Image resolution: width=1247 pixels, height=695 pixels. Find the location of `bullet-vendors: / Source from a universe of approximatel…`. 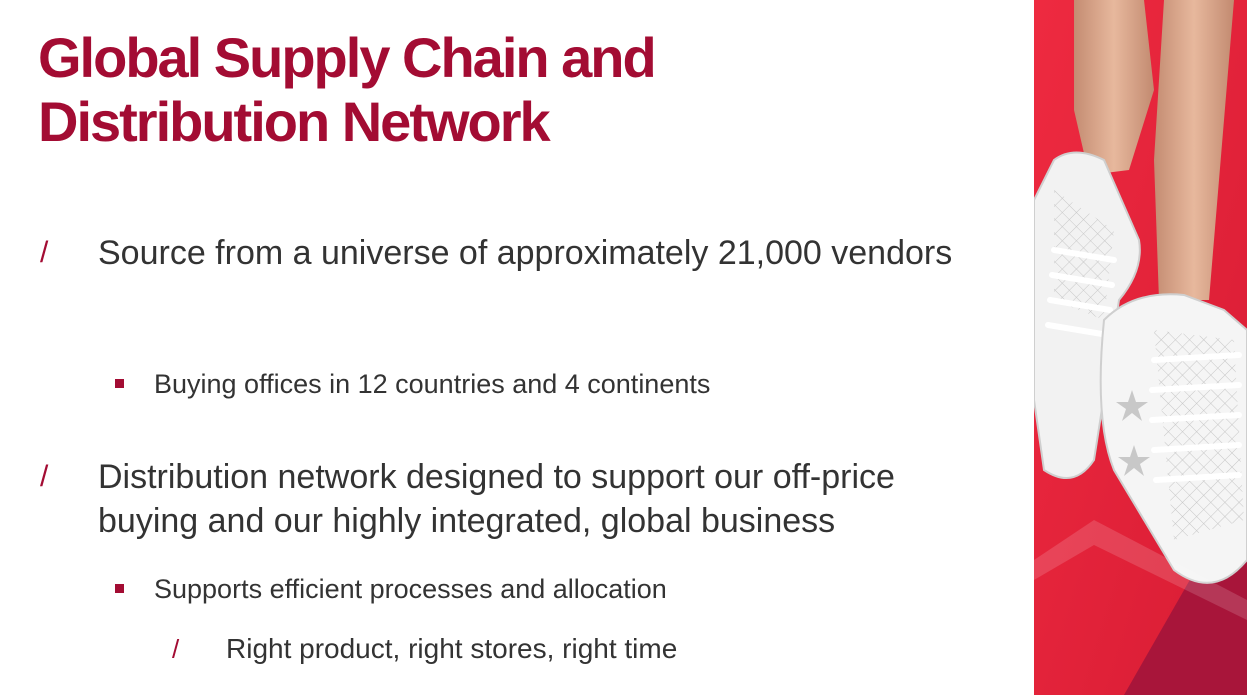

bullet-vendors: / Source from a universe of approximatel… is located at coordinates (520, 253).